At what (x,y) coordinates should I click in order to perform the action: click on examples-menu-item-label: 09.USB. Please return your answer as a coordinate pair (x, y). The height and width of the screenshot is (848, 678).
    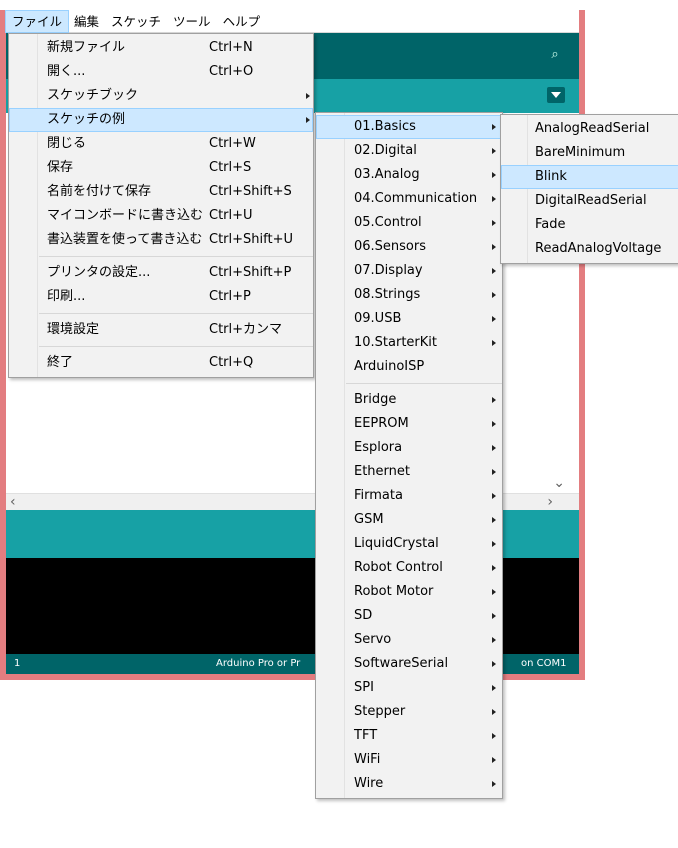
    Looking at the image, I should click on (378, 318).